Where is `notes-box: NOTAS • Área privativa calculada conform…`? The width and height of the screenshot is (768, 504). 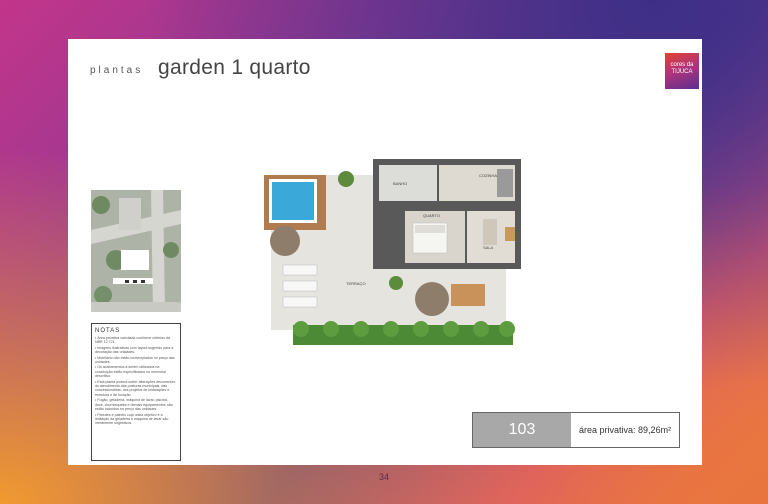
notes-box: NOTAS • Área privativa calculada conform… is located at coordinates (136, 392).